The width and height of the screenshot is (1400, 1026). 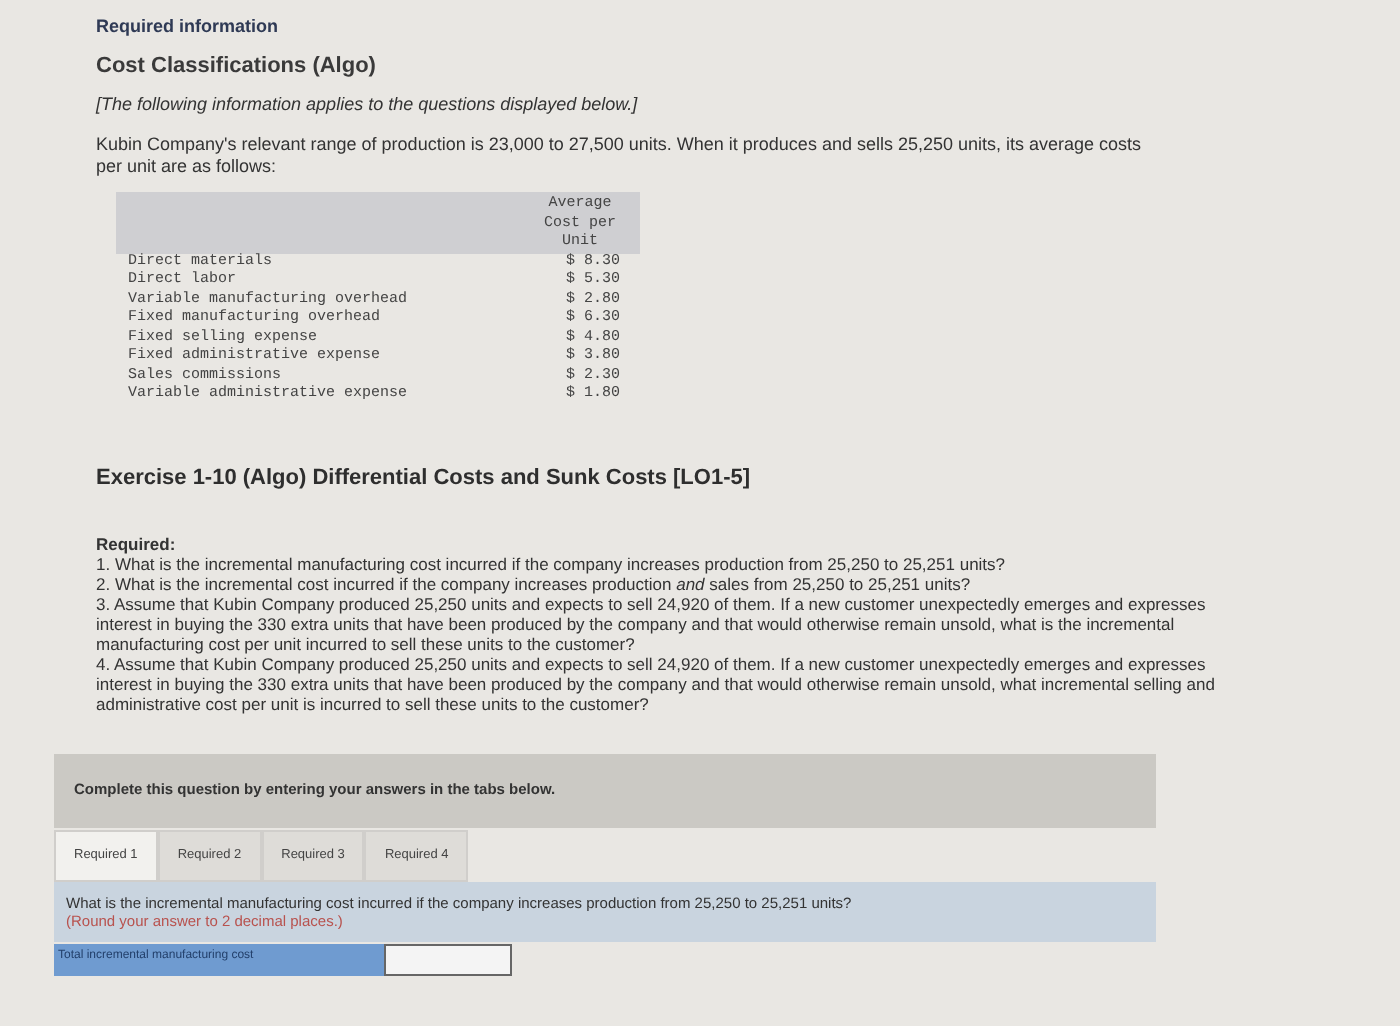 What do you see at coordinates (448, 959) in the screenshot?
I see `answer-field` at bounding box center [448, 959].